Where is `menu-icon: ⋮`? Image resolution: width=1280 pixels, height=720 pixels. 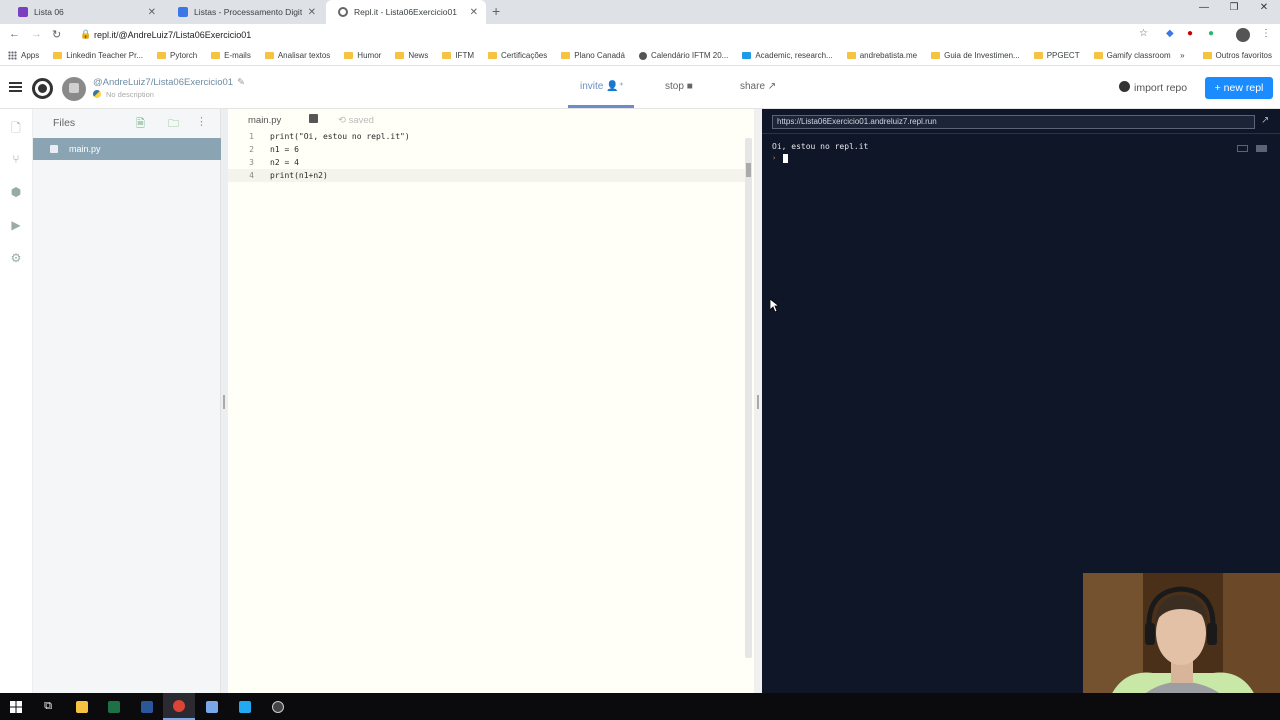 menu-icon: ⋮ is located at coordinates (1266, 33).